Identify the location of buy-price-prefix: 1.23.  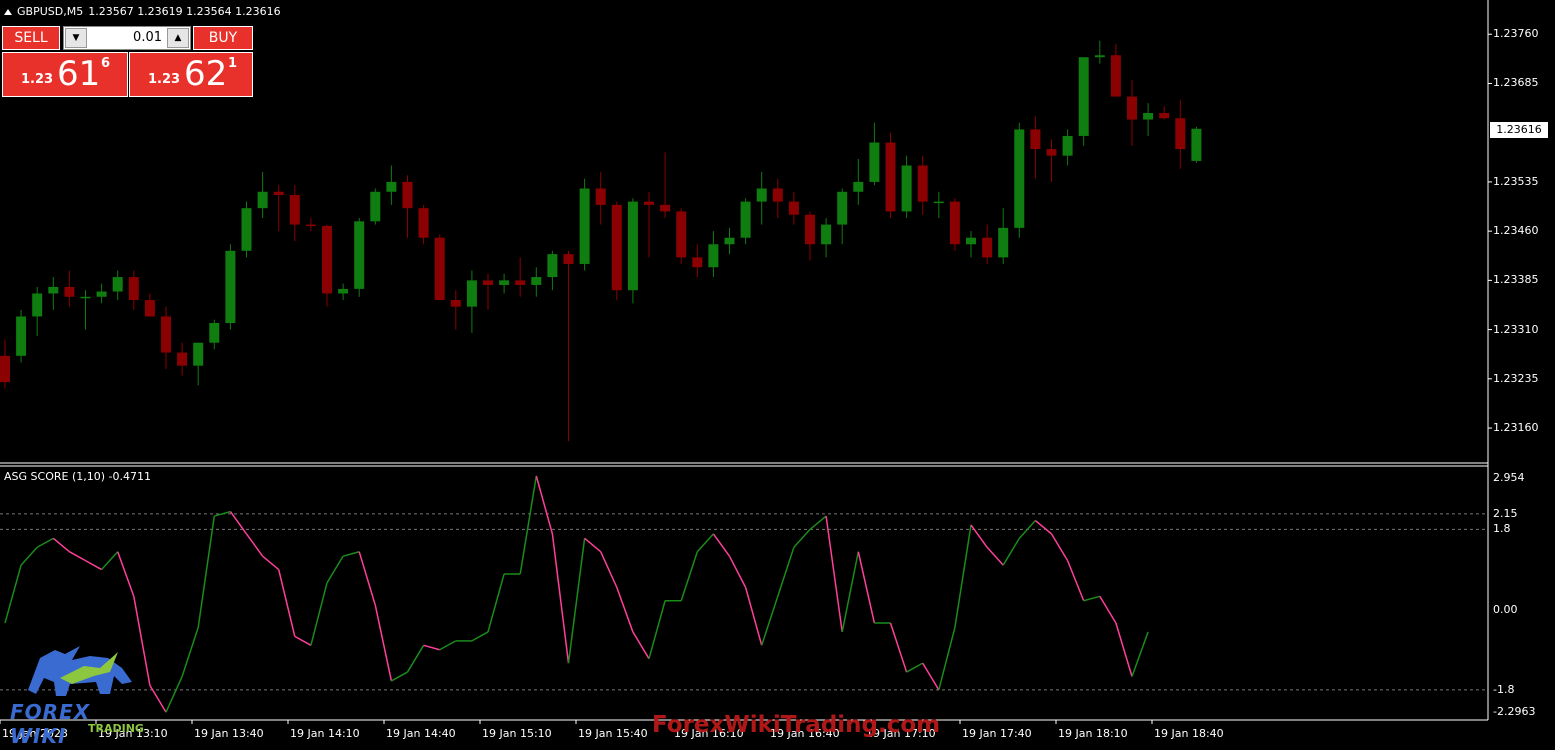
(164, 79).